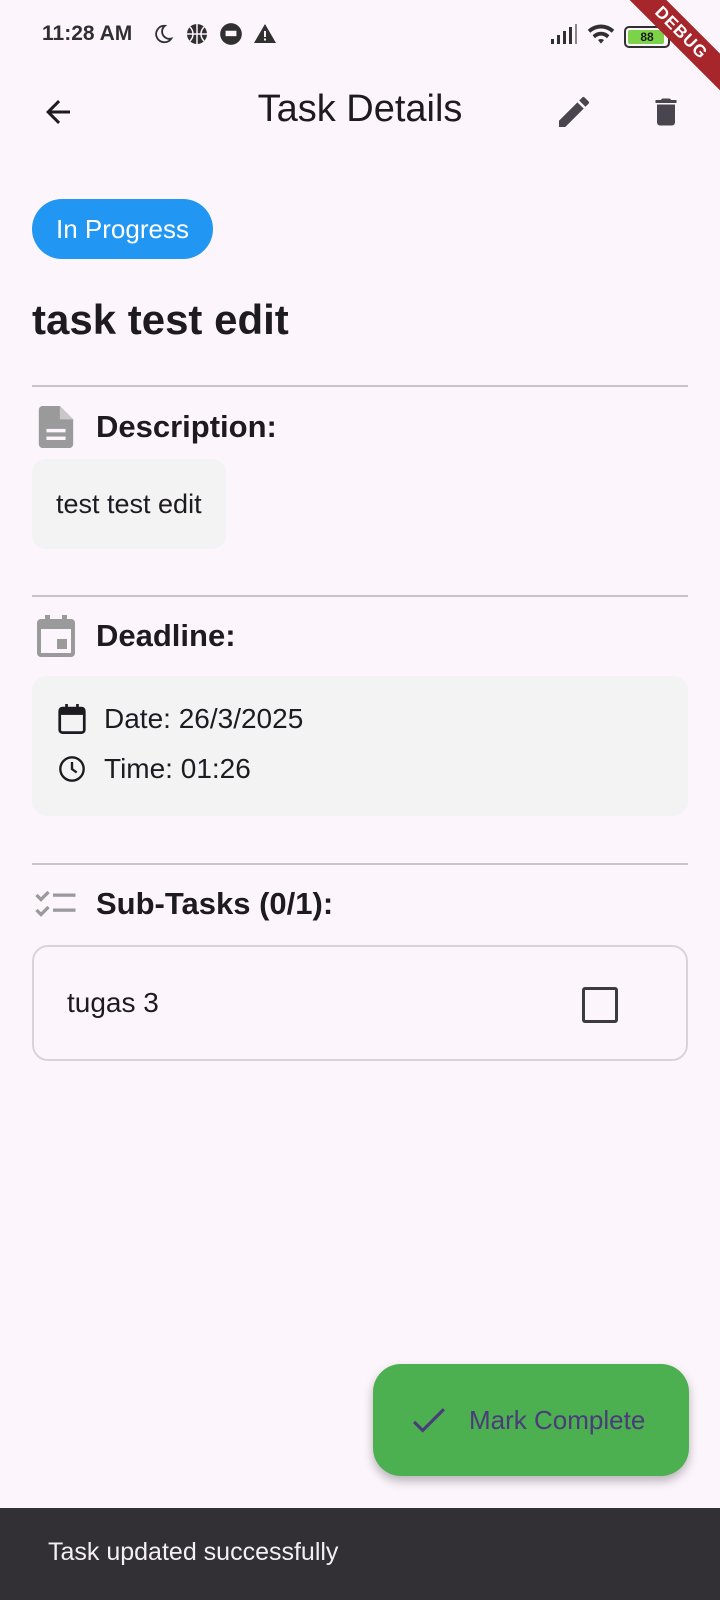 The height and width of the screenshot is (1600, 720). I want to click on status-badge: In Progress, so click(122, 229).